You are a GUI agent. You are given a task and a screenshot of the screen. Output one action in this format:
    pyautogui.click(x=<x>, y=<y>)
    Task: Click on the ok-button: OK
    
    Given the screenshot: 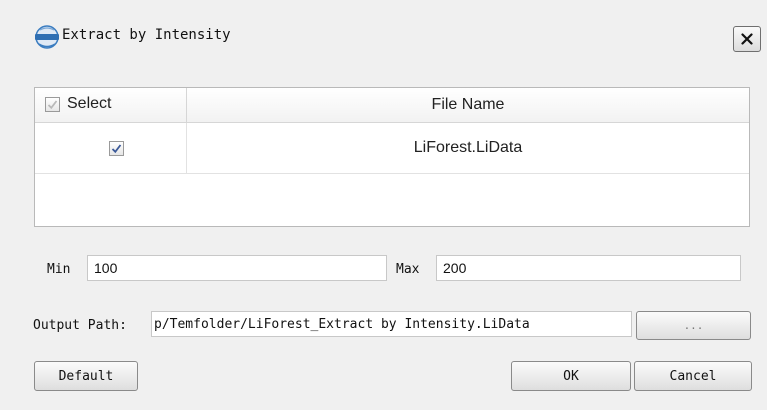 What is the action you would take?
    pyautogui.click(x=571, y=376)
    